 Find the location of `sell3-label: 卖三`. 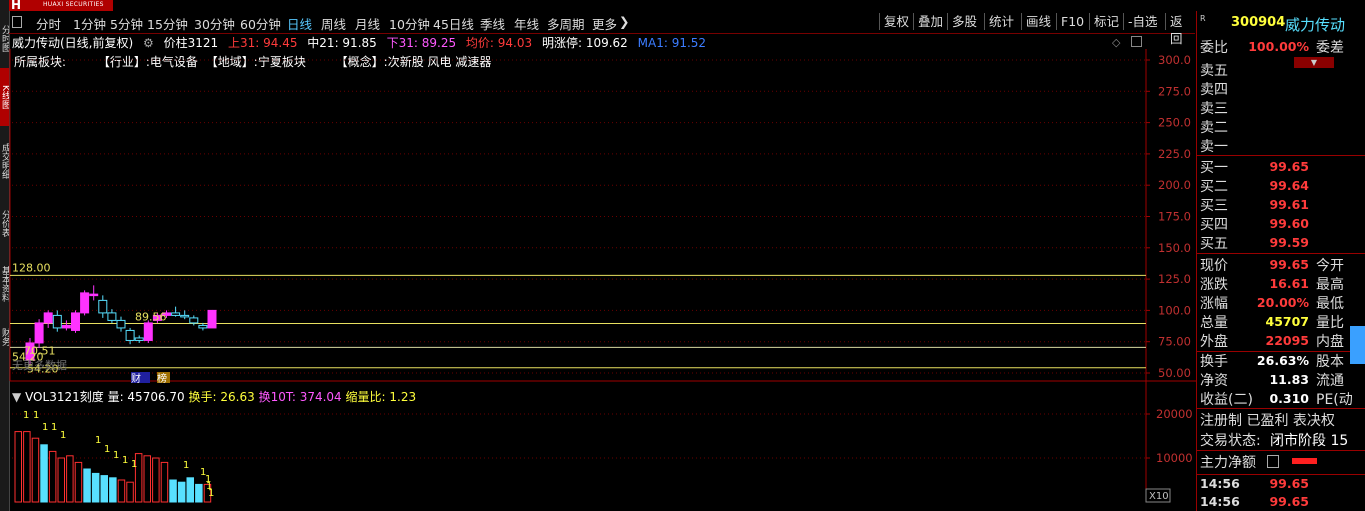

sell3-label: 卖三 is located at coordinates (1214, 109).